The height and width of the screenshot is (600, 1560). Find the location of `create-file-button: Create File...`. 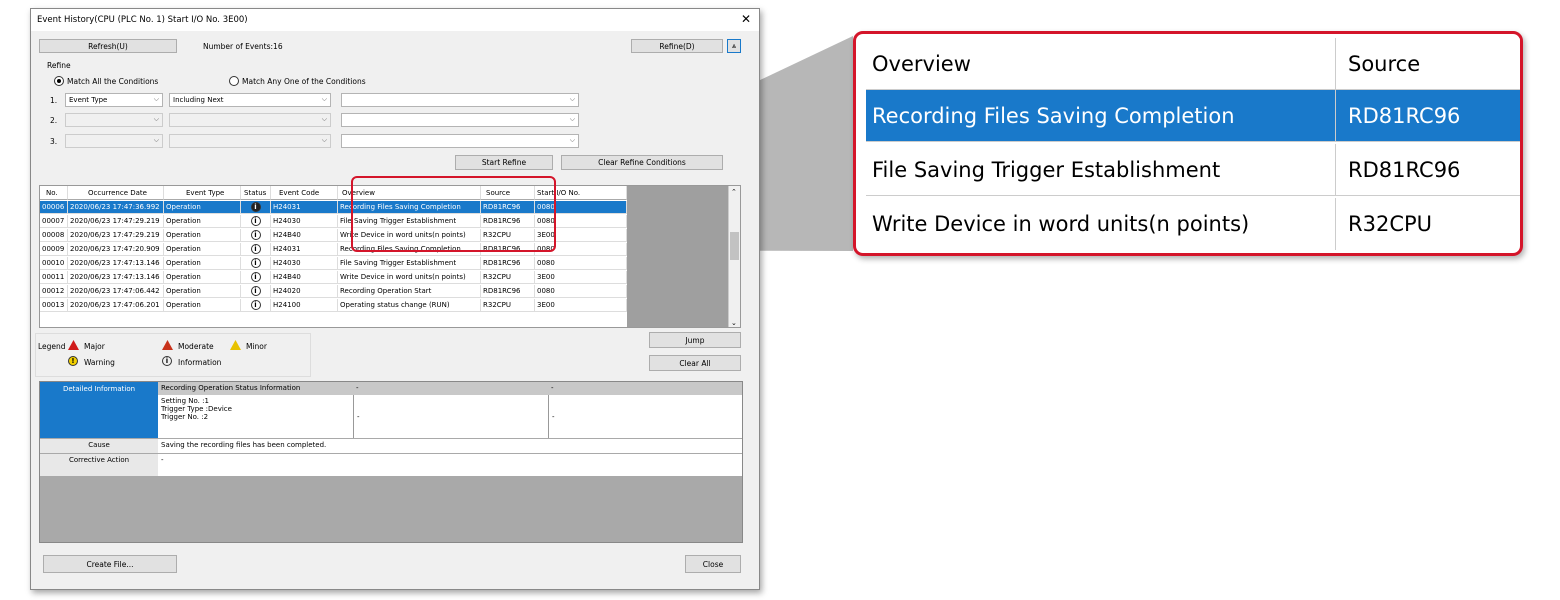

create-file-button: Create File... is located at coordinates (110, 564).